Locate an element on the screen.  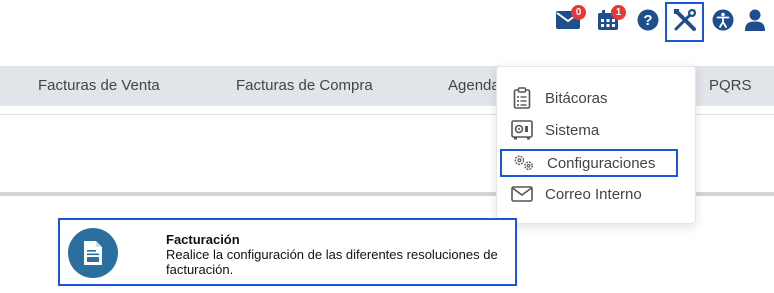
help-button: ? is located at coordinates (648, 22).